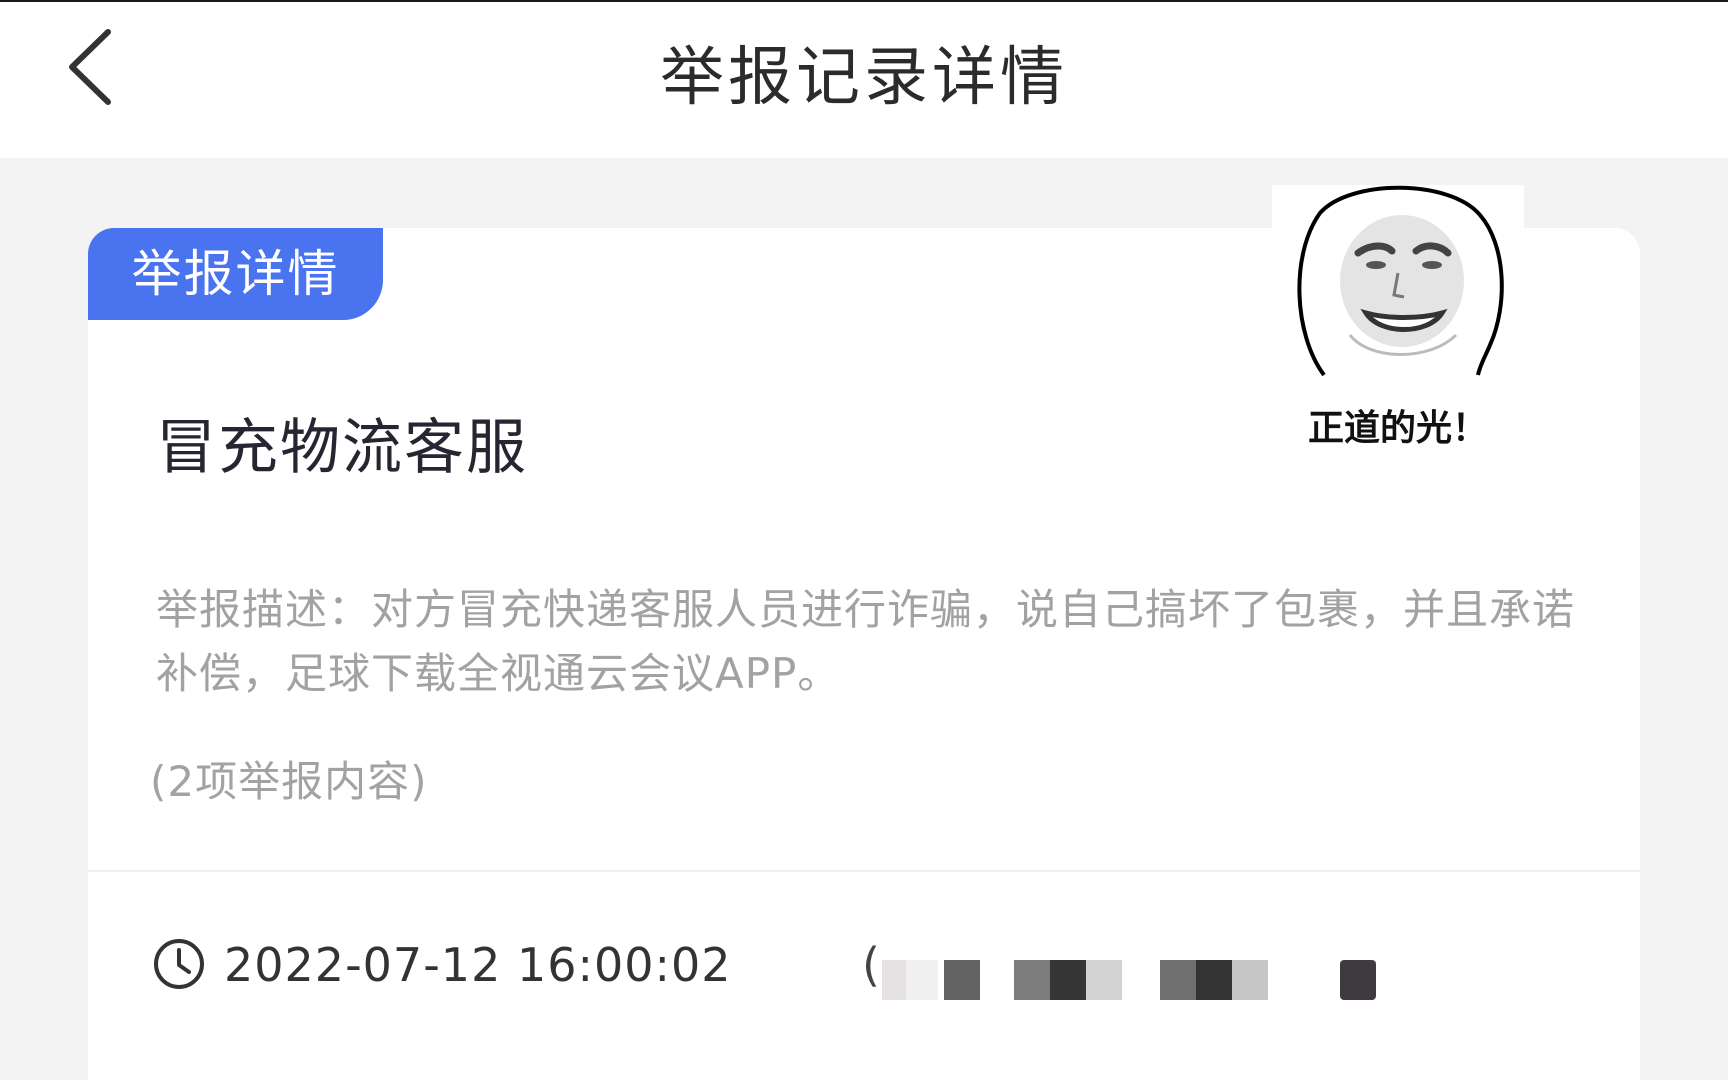 The height and width of the screenshot is (1080, 1728). Describe the element at coordinates (235, 274) in the screenshot. I see `section-tag: 举报详情` at that location.